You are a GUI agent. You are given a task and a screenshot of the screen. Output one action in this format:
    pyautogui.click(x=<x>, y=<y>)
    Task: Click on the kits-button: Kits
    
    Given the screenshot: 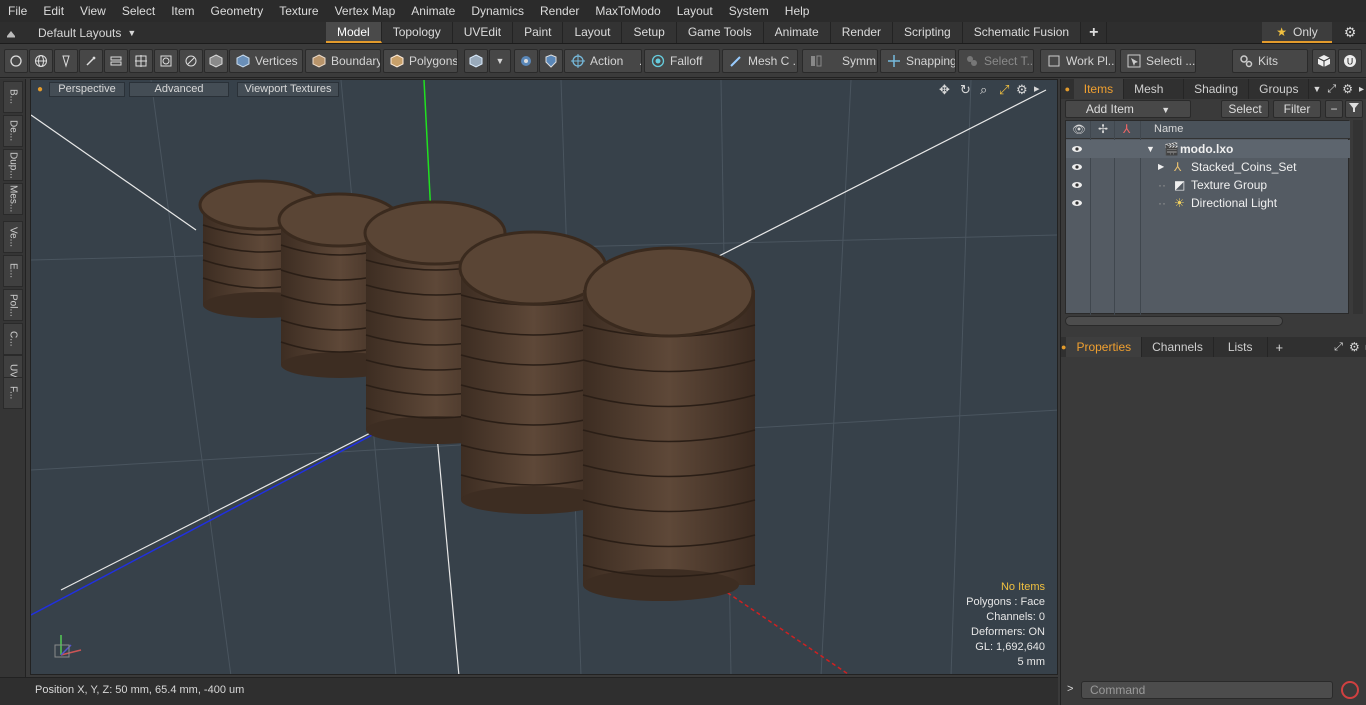 What is the action you would take?
    pyautogui.click(x=1270, y=61)
    